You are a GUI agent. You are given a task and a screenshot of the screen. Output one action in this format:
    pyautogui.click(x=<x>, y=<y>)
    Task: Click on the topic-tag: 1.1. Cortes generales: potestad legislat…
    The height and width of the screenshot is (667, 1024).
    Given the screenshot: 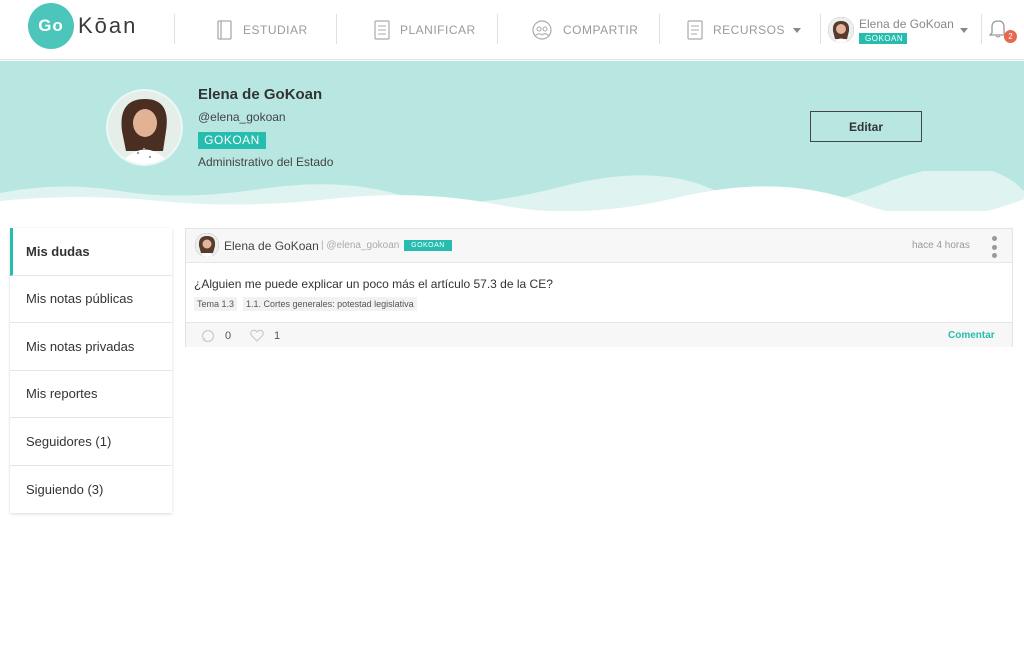 What is the action you would take?
    pyautogui.click(x=330, y=304)
    